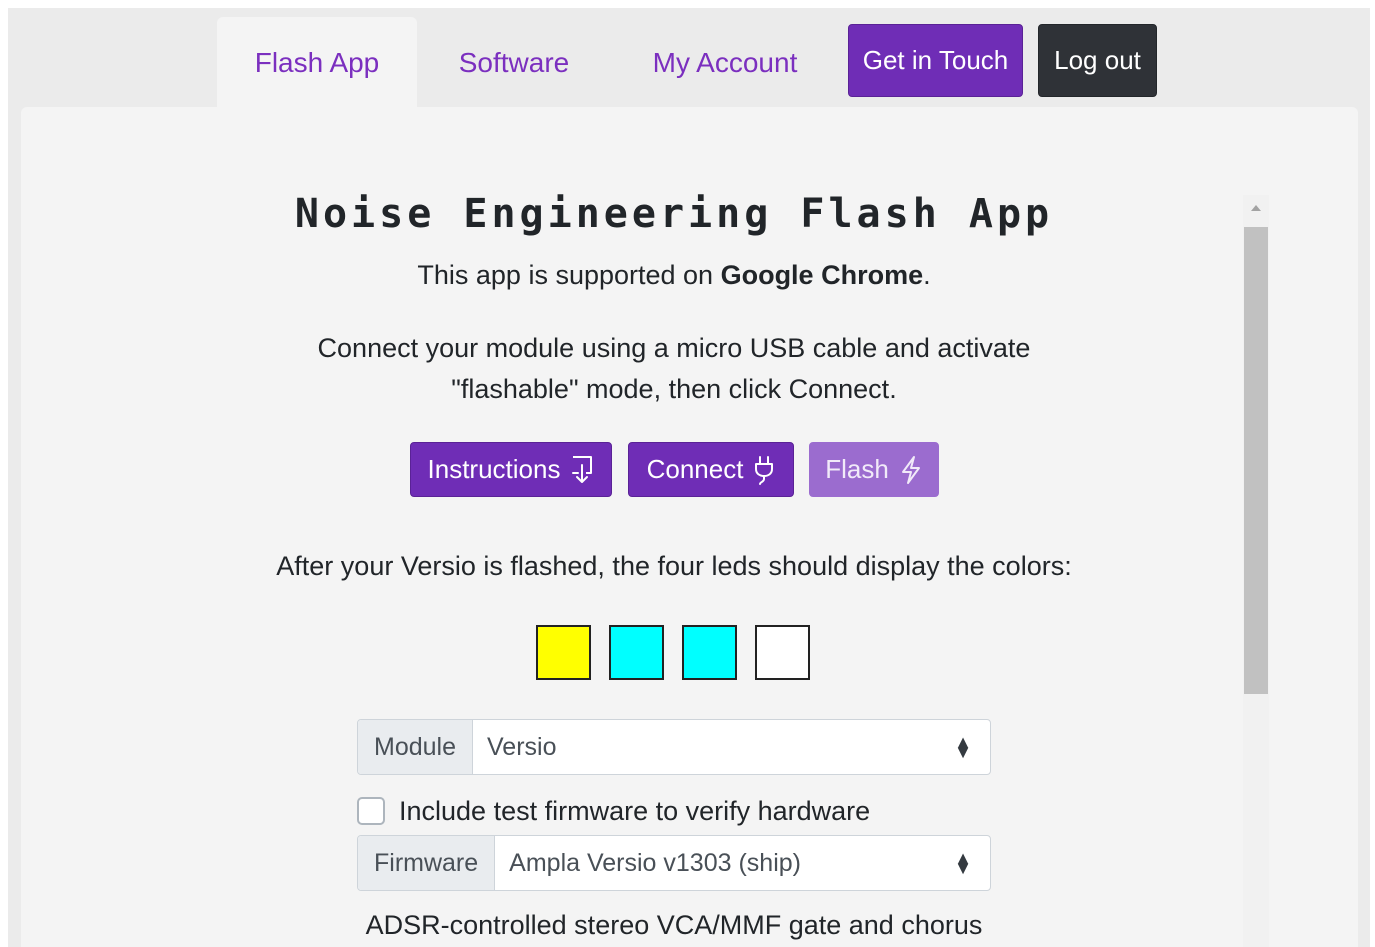  Describe the element at coordinates (857, 469) in the screenshot. I see `flash-label: Flash` at that location.